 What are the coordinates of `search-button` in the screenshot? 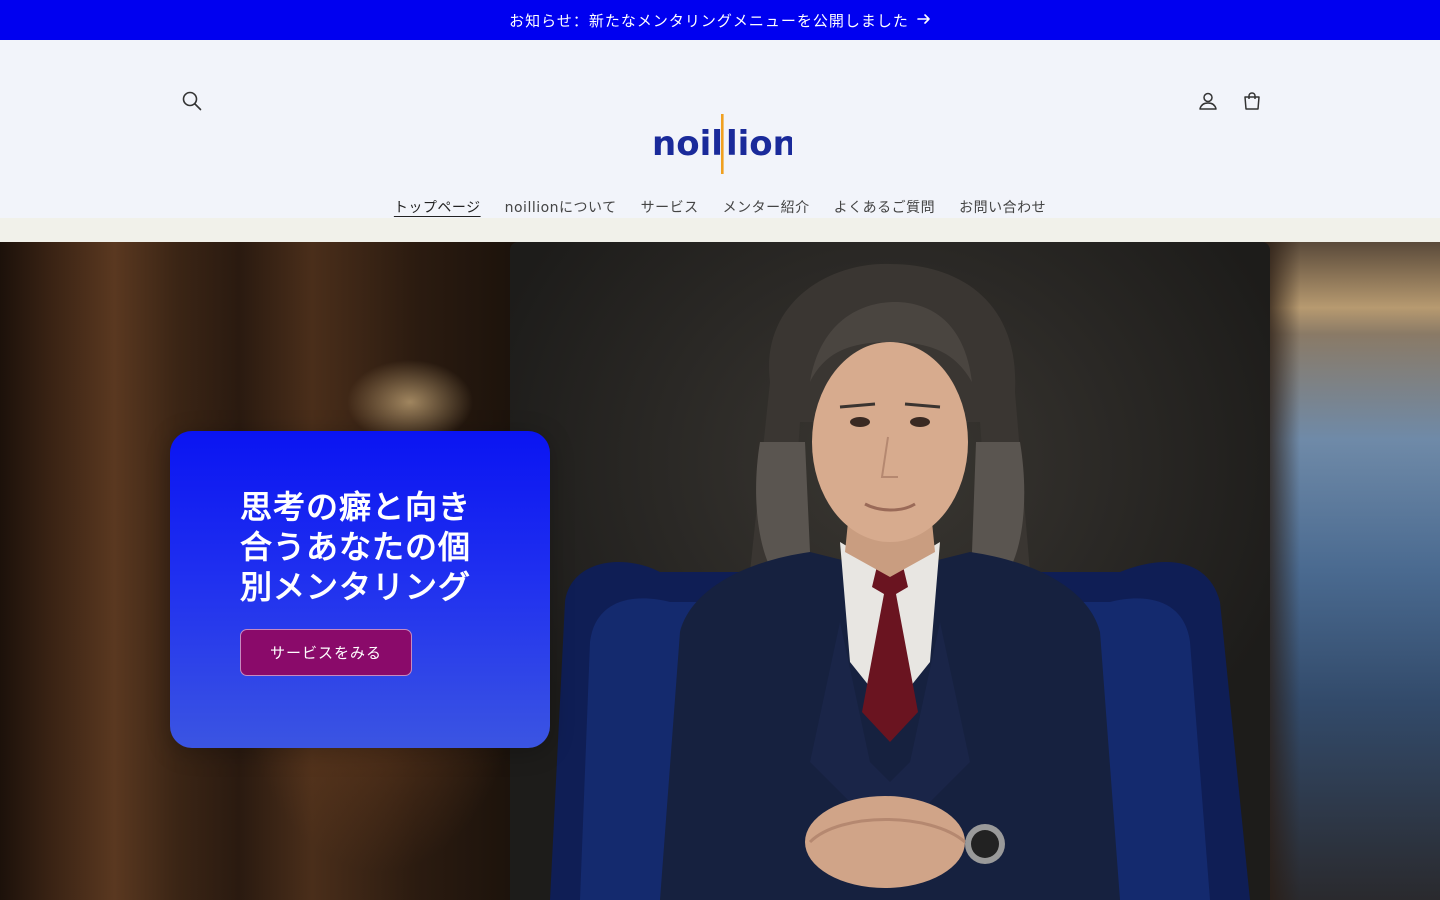 It's located at (192, 103).